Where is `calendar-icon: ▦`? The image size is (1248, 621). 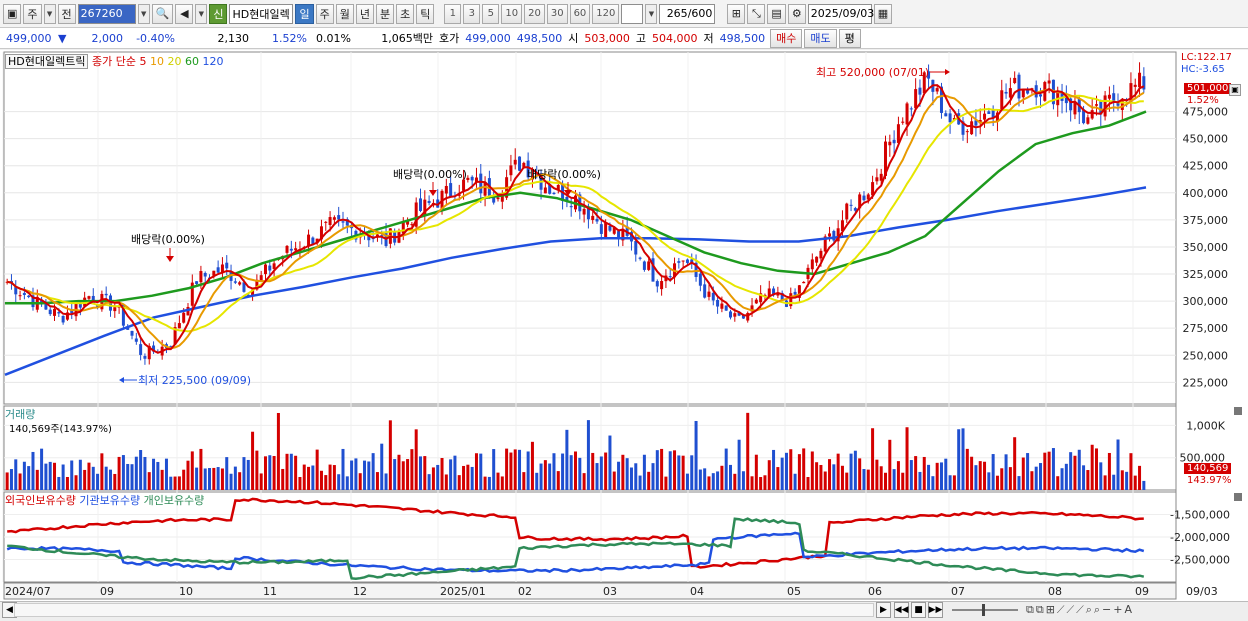 calendar-icon: ▦ is located at coordinates (883, 13).